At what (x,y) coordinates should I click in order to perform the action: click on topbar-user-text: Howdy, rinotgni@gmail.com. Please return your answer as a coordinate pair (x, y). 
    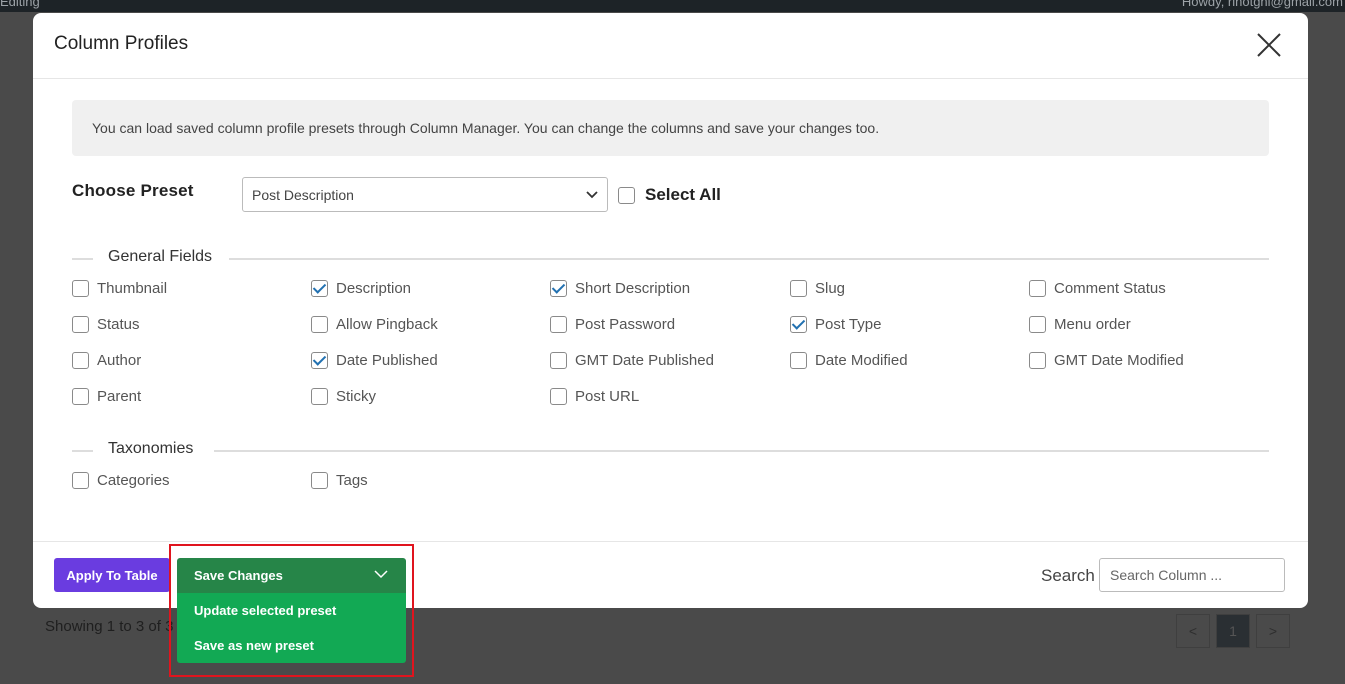
    Looking at the image, I should click on (1262, 4).